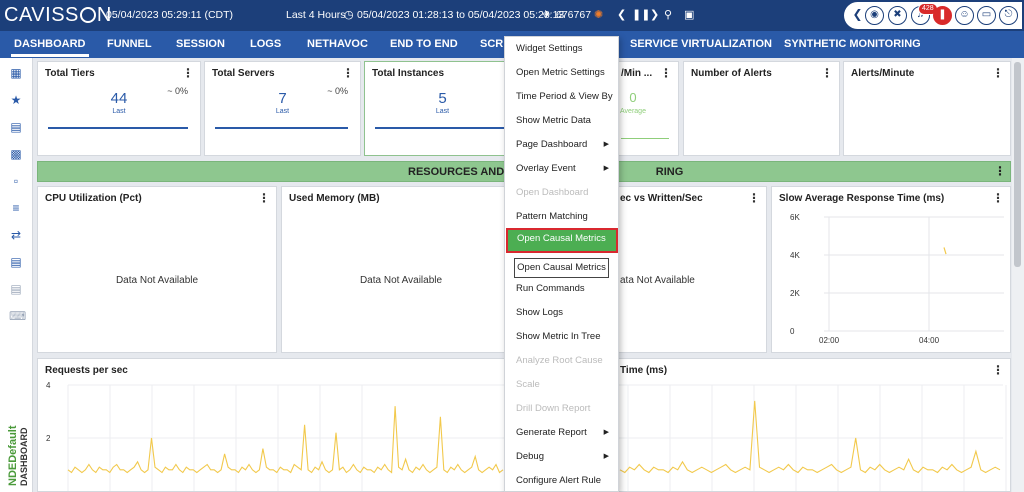 The height and width of the screenshot is (492, 1024). What do you see at coordinates (86, 370) in the screenshot?
I see `panel-title: Requests per sec` at bounding box center [86, 370].